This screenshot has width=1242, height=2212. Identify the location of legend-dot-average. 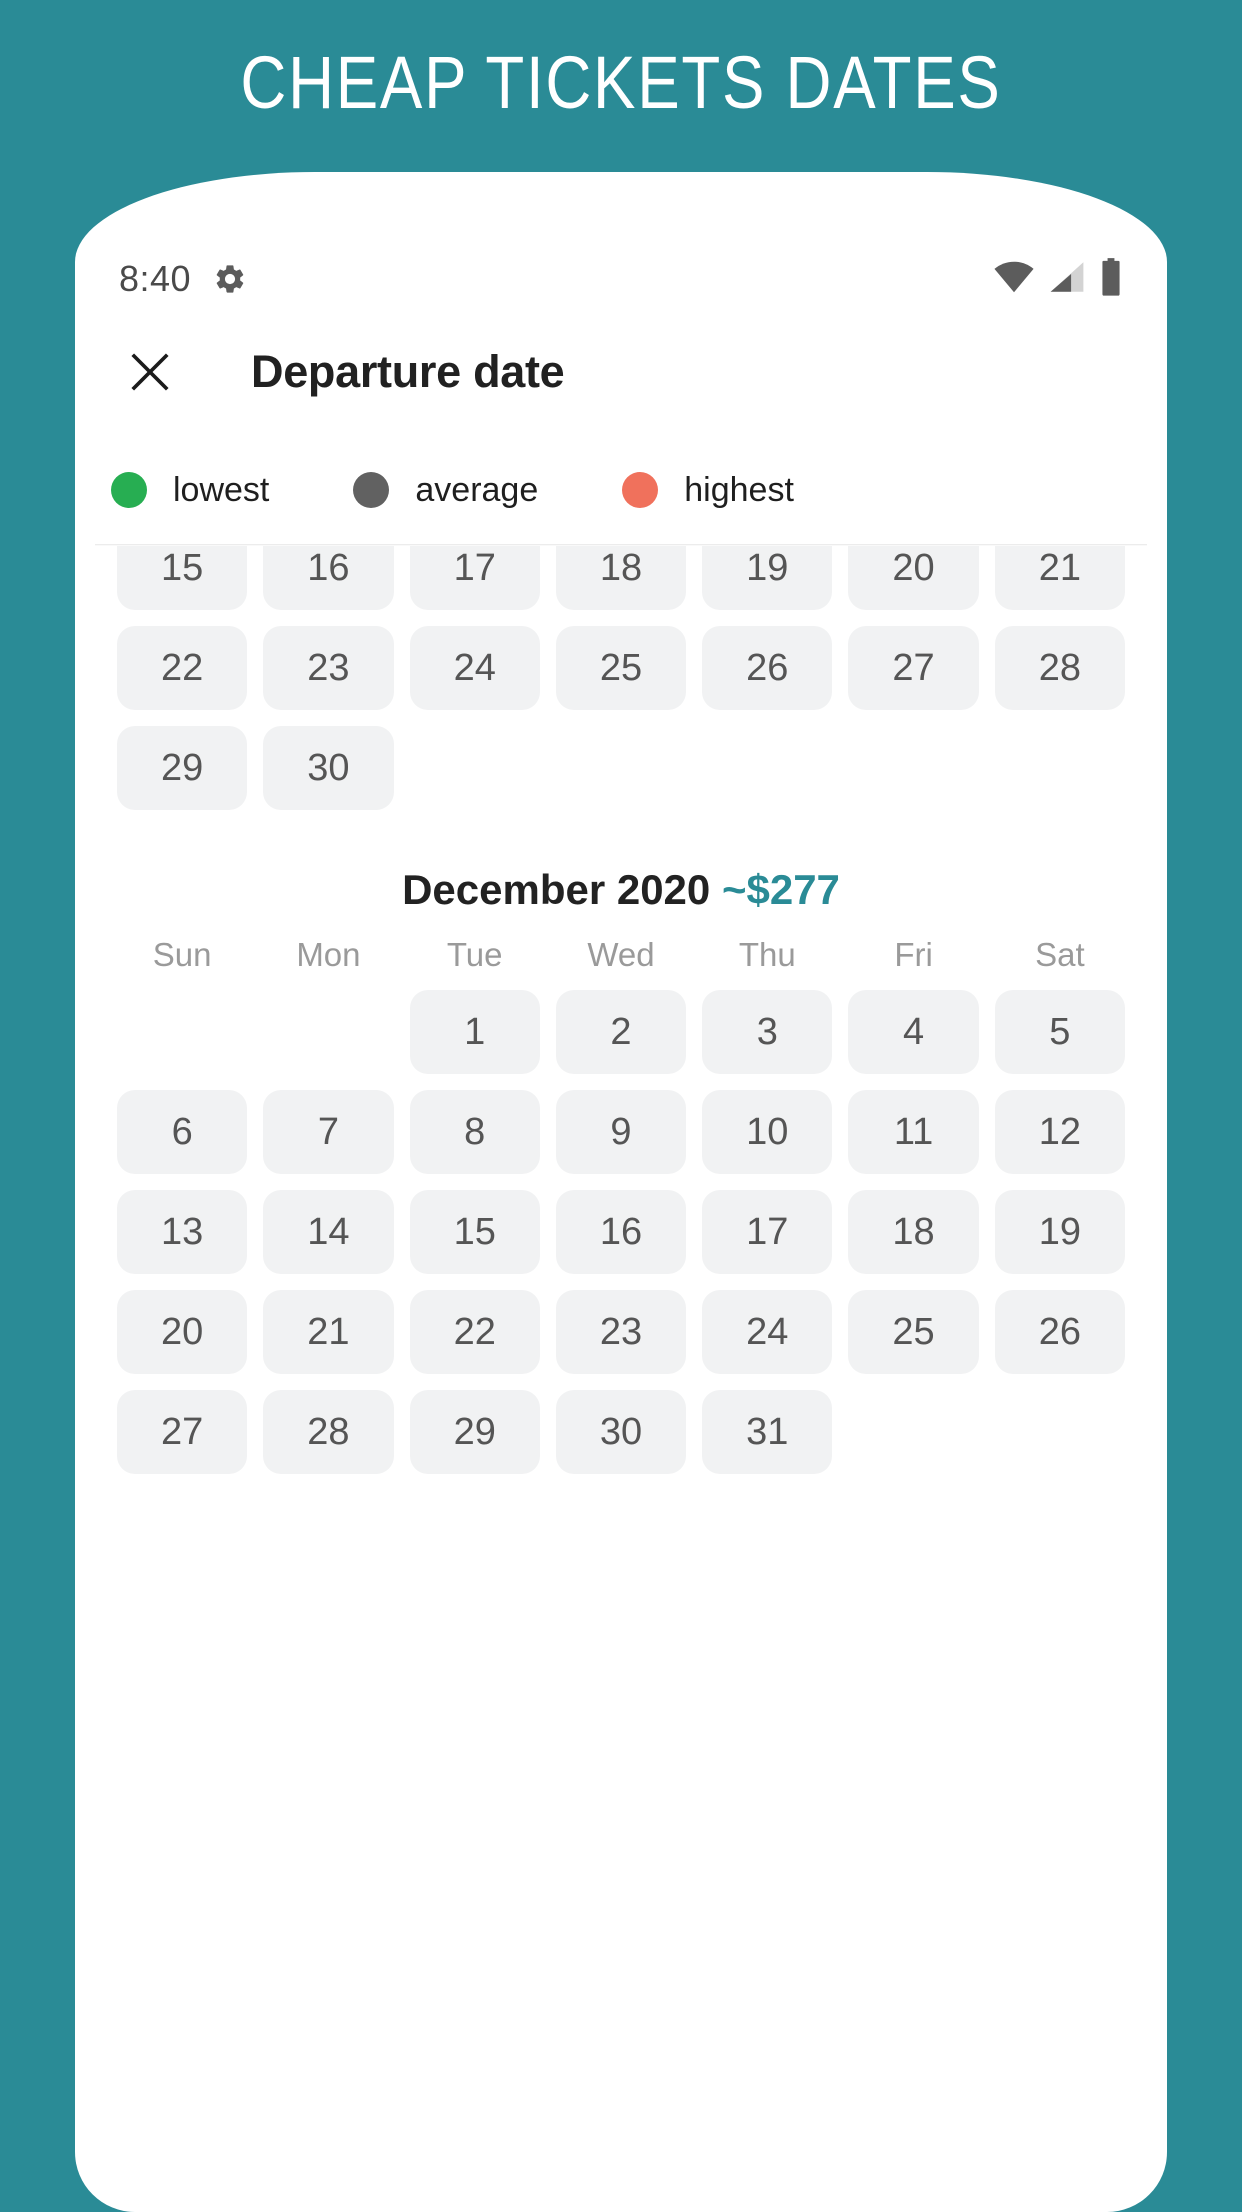
(371, 490).